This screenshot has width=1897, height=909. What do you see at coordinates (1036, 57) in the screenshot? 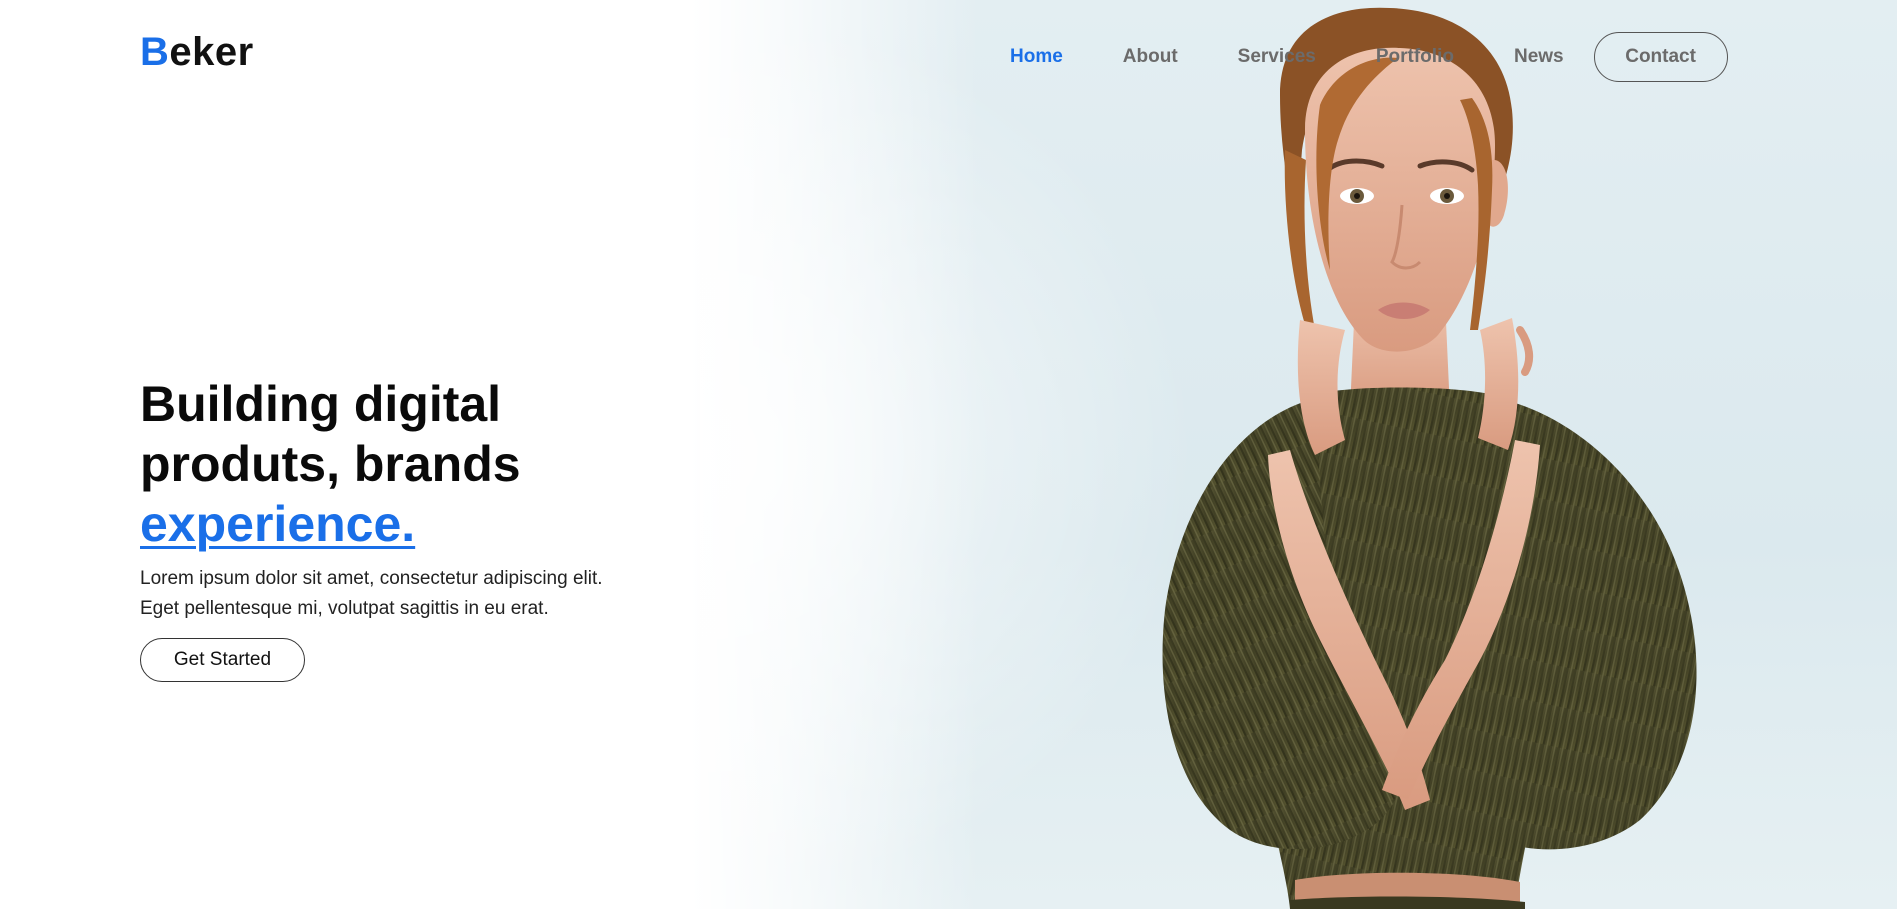
I see `nav-item-home: Home` at bounding box center [1036, 57].